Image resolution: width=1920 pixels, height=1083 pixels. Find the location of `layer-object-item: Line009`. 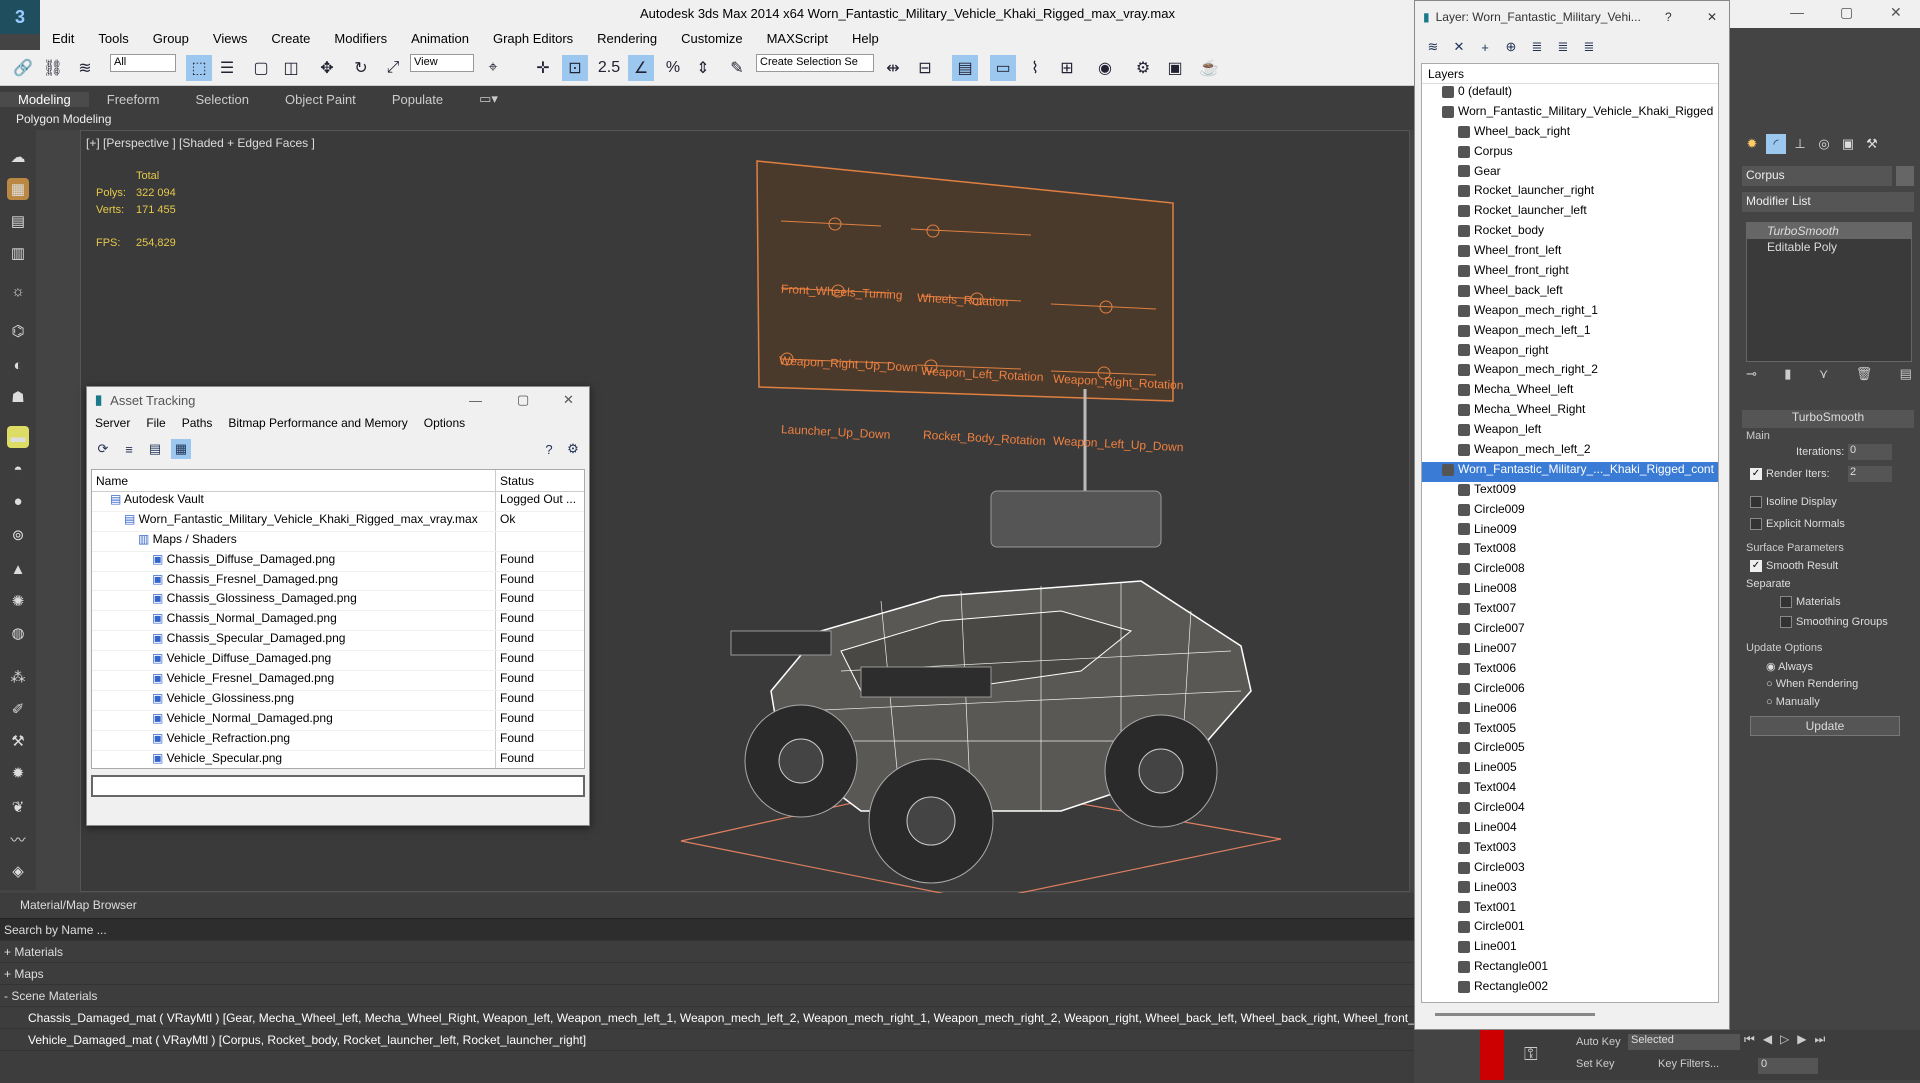

layer-object-item: Line009 is located at coordinates (1570, 532).